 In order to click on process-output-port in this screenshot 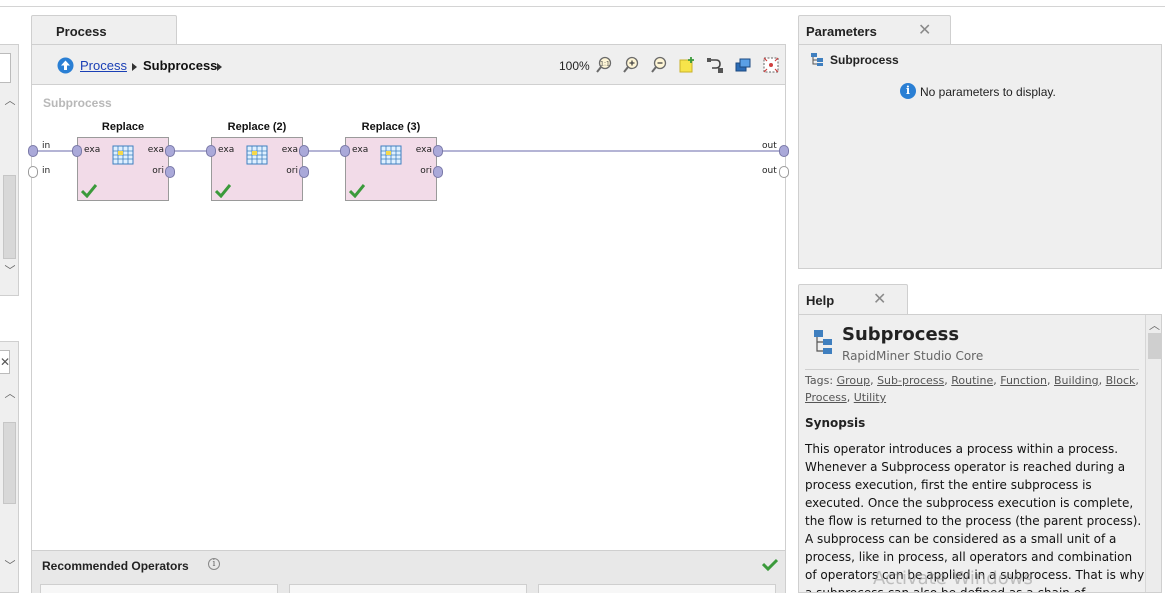, I will do `click(784, 151)`.